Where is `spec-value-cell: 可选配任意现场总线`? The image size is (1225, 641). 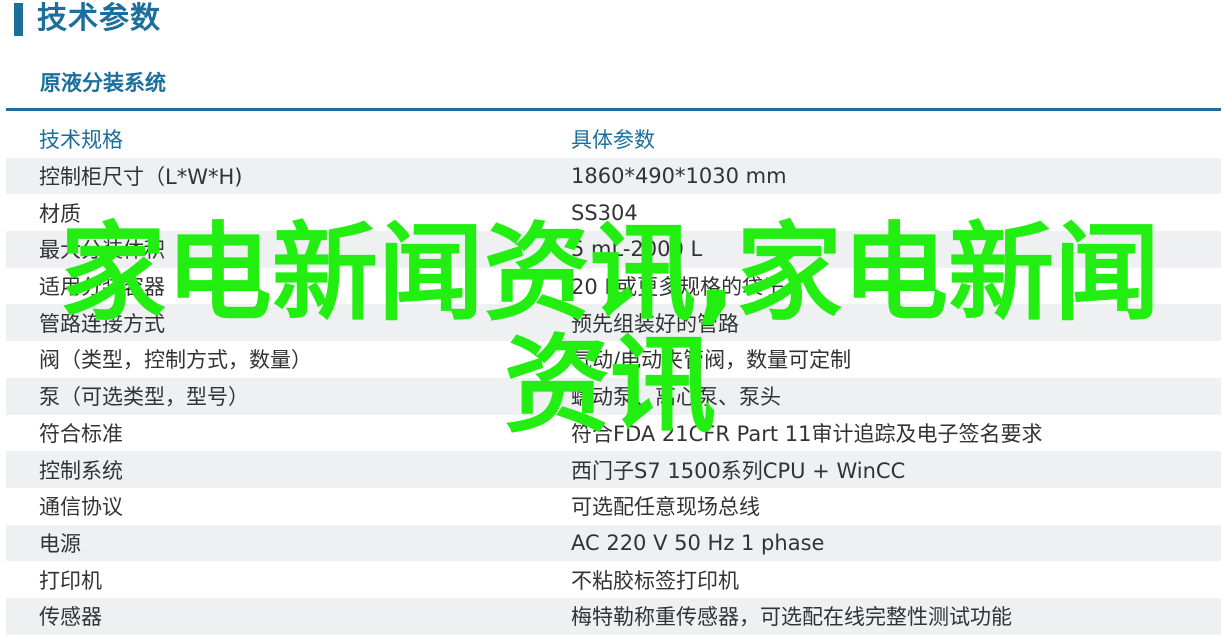 spec-value-cell: 可选配任意现场总线 is located at coordinates (665, 507).